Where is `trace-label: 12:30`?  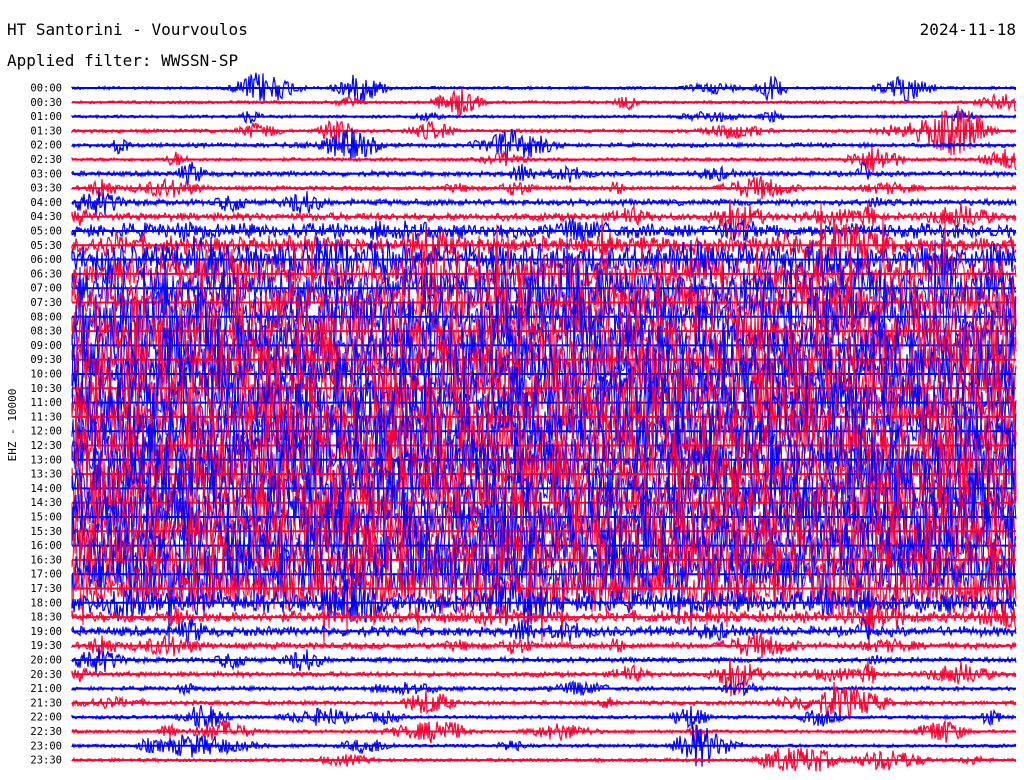 trace-label: 12:30 is located at coordinates (46, 446).